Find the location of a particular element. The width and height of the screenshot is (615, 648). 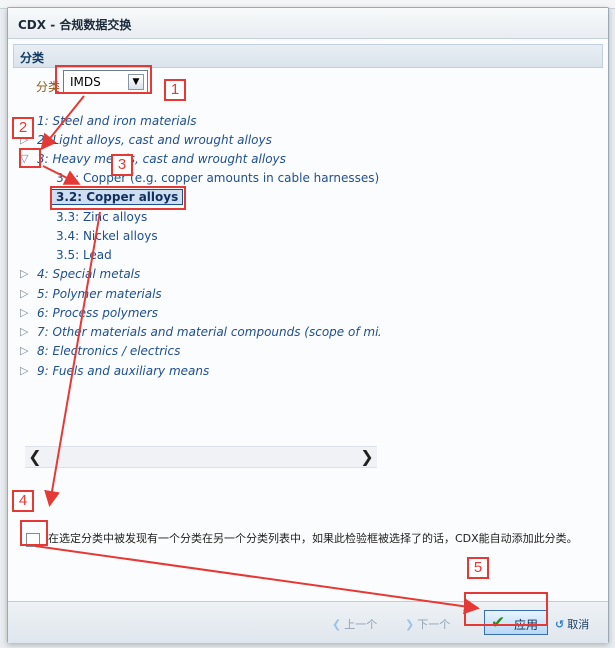

tree-item-3-5: 3.5: Lead is located at coordinates (84, 255).